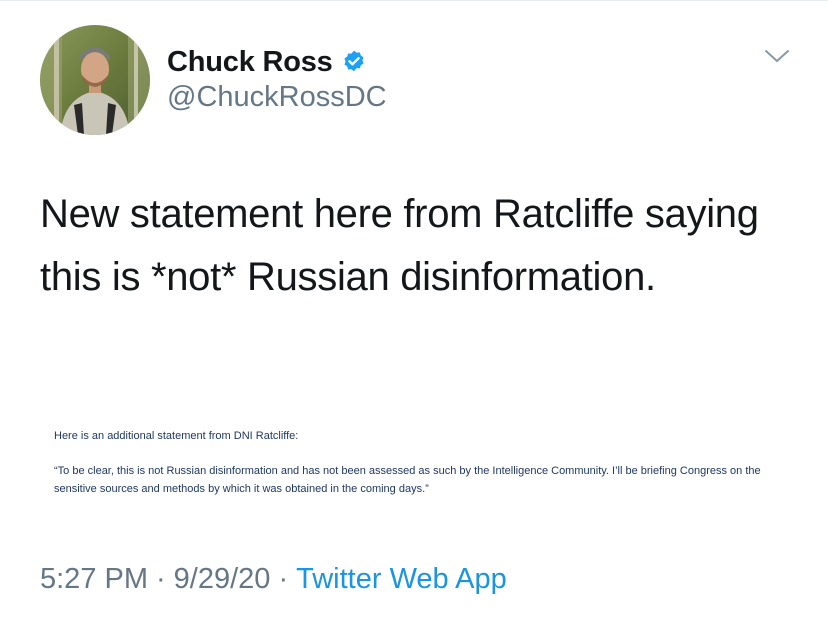 This screenshot has height=621, width=828. What do you see at coordinates (222, 579) in the screenshot?
I see `tweet-date: 9/29/20` at bounding box center [222, 579].